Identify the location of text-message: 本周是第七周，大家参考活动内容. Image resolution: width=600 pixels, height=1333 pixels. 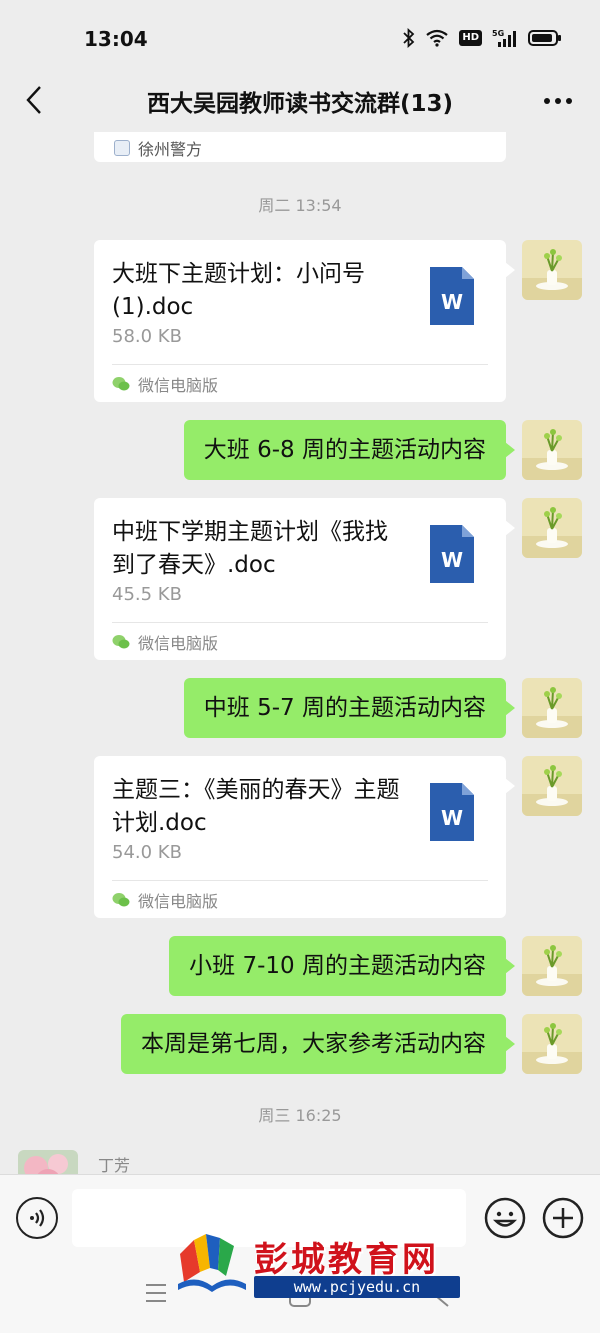
(318, 1044).